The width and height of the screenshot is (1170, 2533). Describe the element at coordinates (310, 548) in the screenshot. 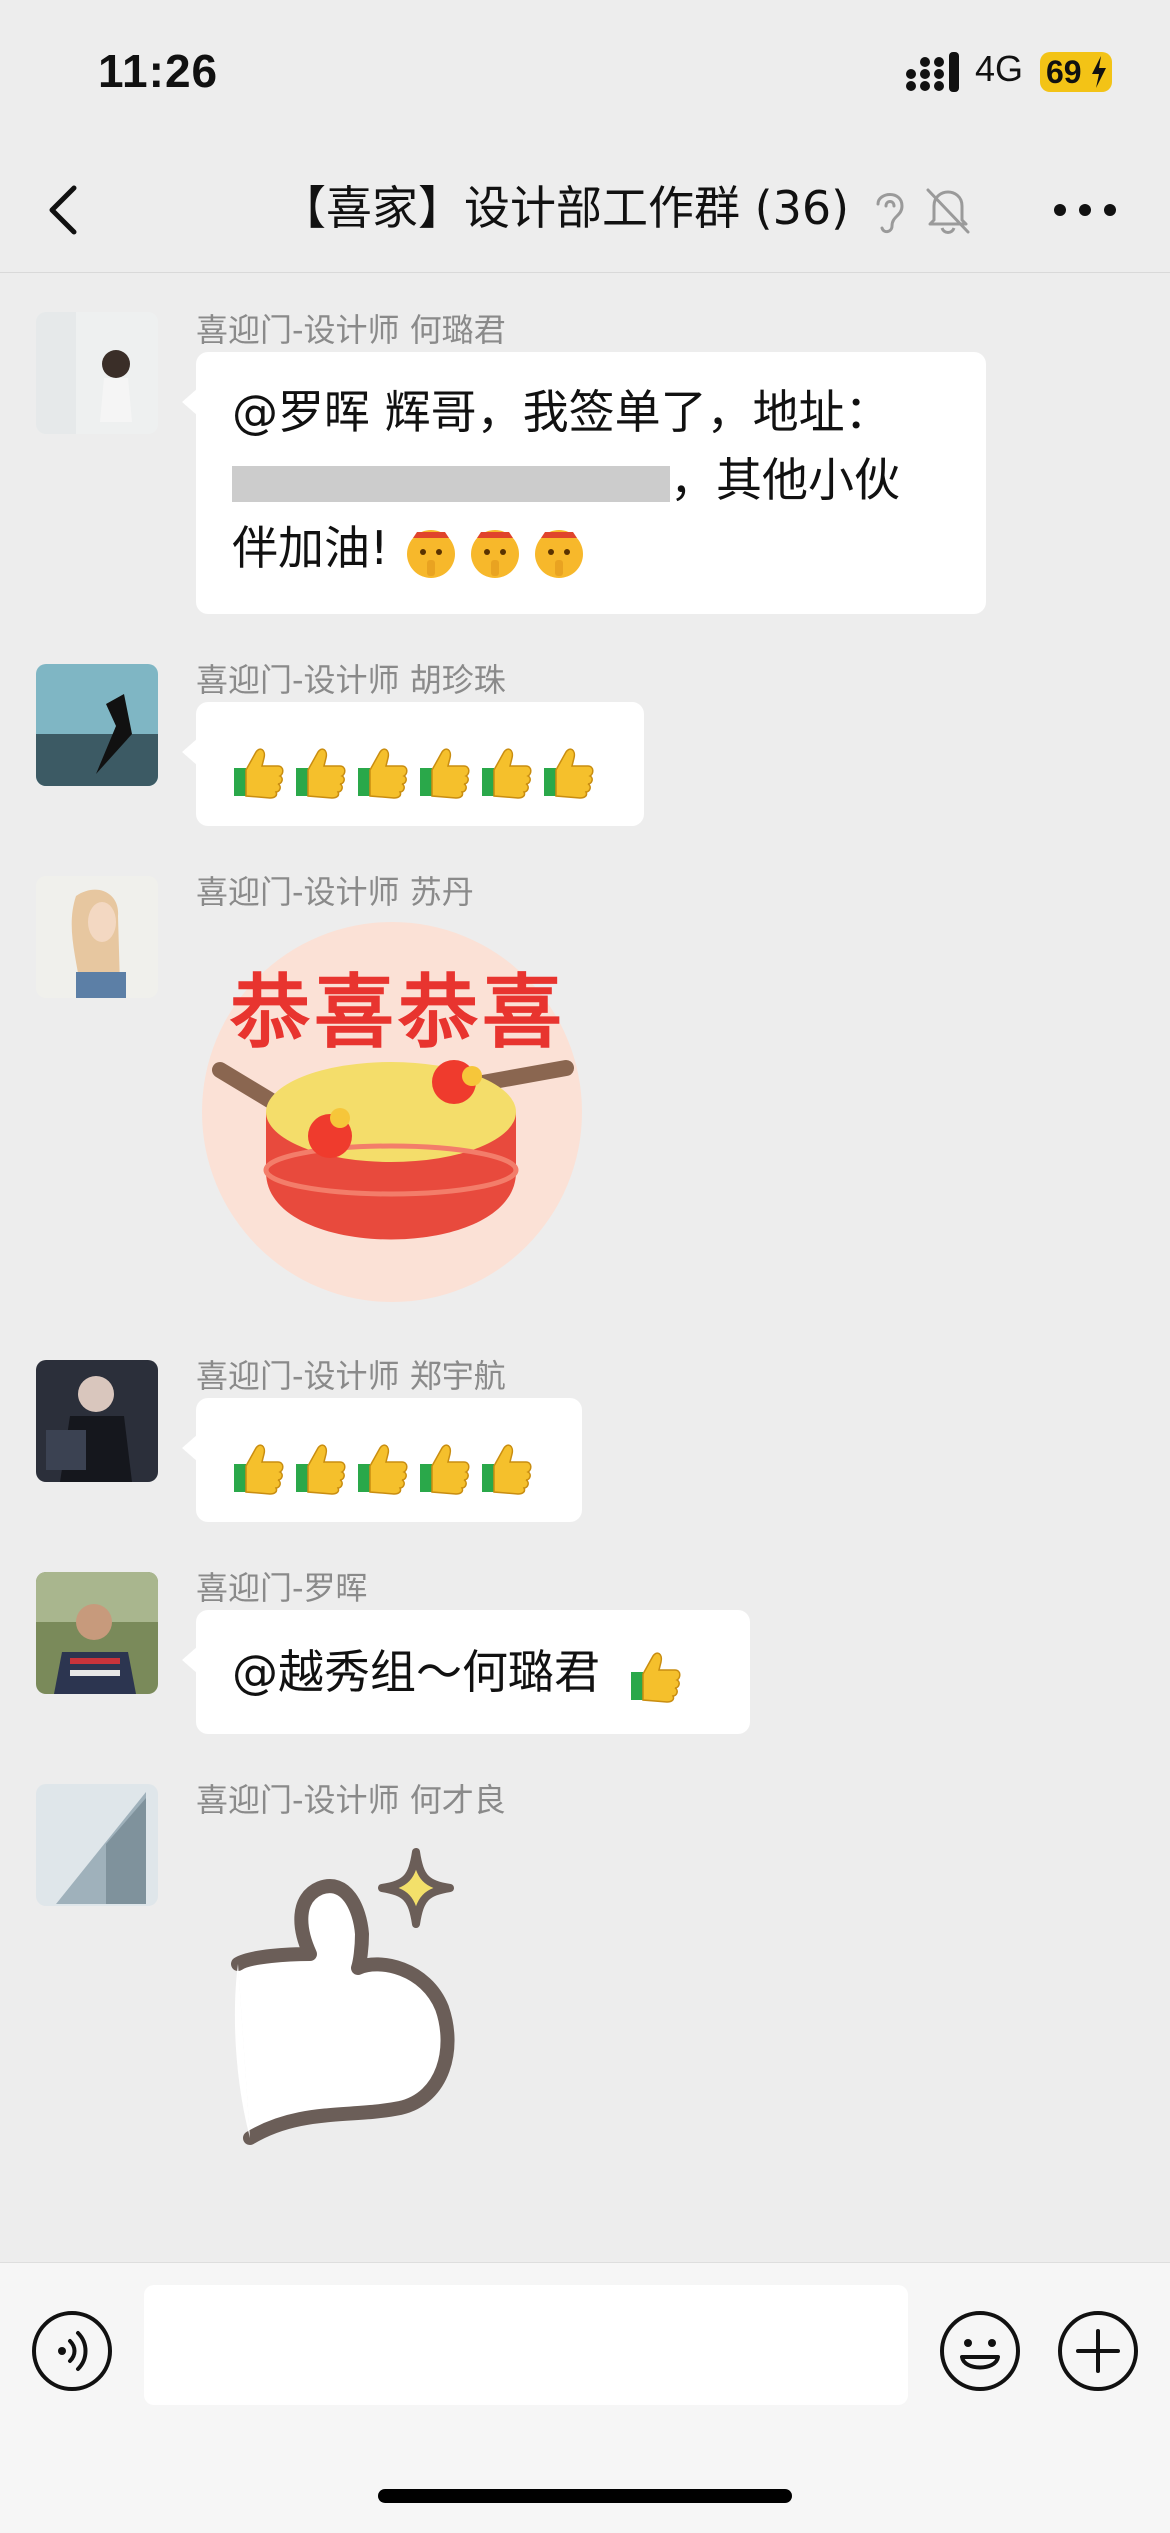

I see `message-text: 伴加油!` at that location.